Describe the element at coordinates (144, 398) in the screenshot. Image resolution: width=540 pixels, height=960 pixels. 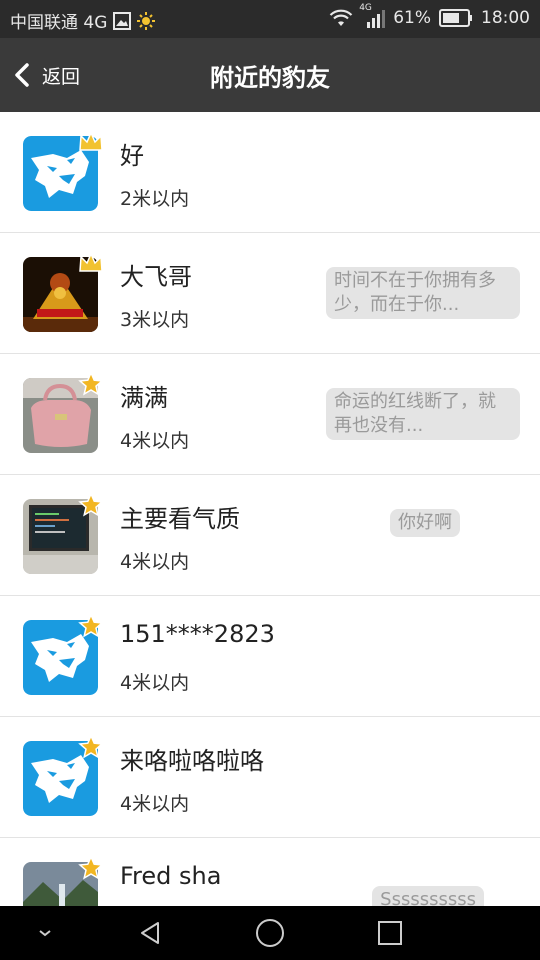
I see `user-name: 满满` at that location.